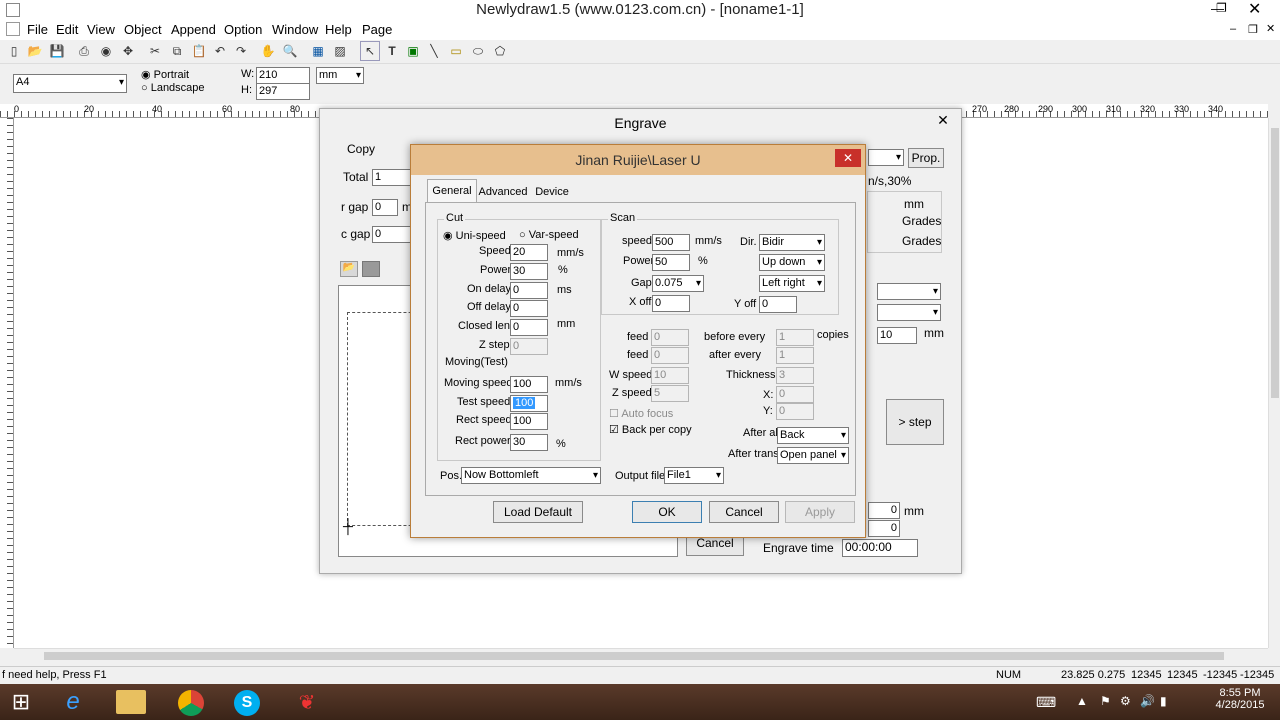 The height and width of the screenshot is (720, 1280). I want to click on total-input: 1, so click(392, 177).